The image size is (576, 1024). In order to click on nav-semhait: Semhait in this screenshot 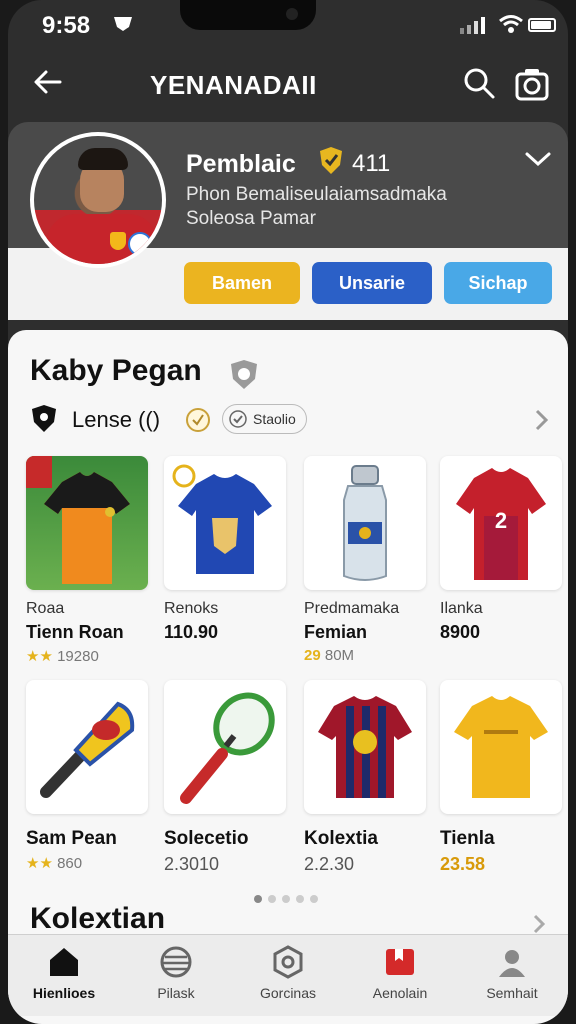, I will do `click(512, 973)`.